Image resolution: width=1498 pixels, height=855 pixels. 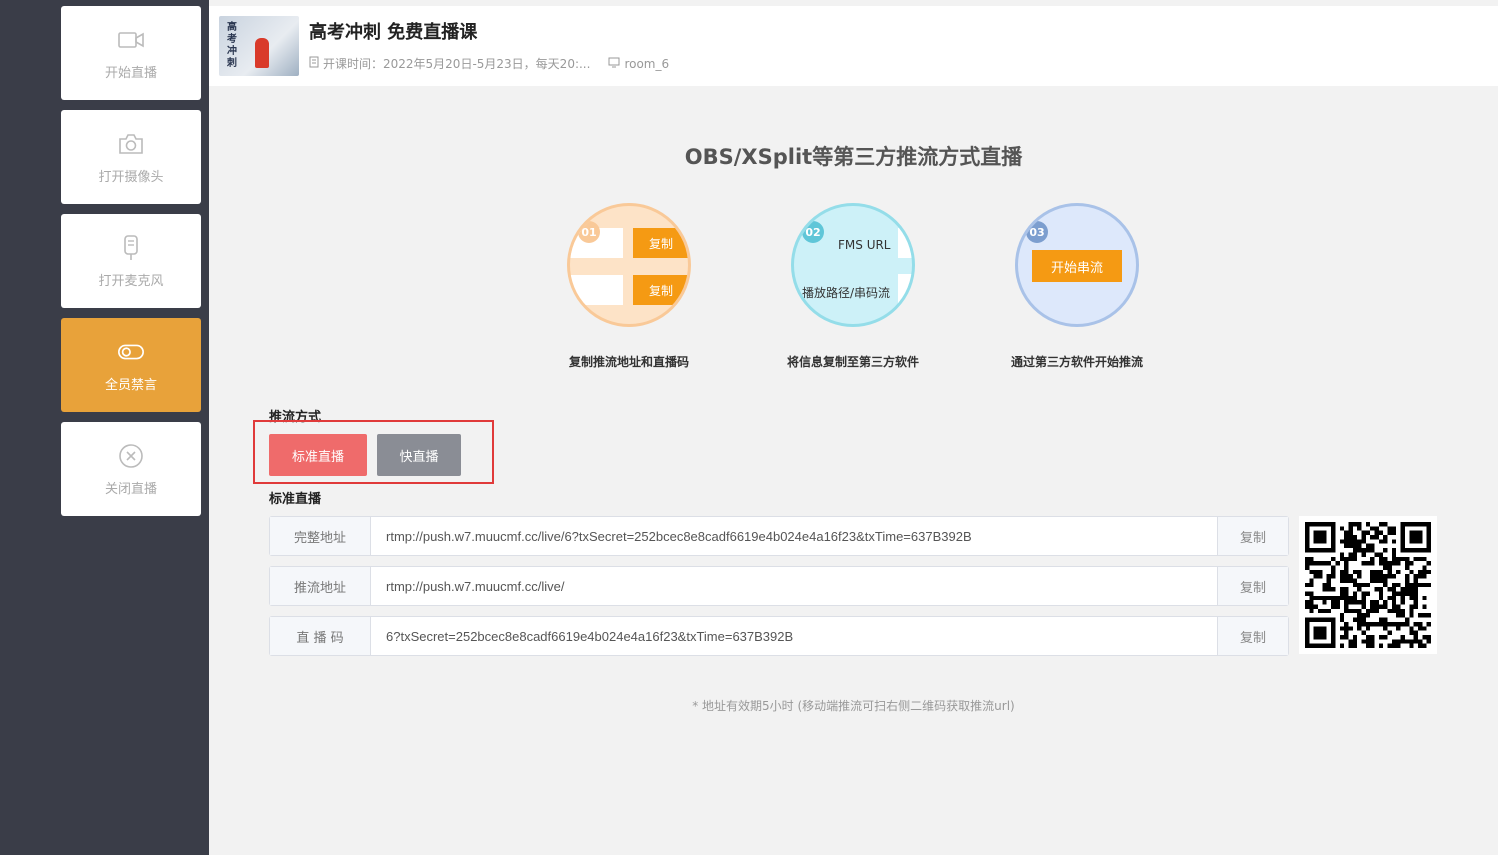 I want to click on course-meta: 开课时间：2022年5月20日-5月23日，每天20:... room_6, so click(x=489, y=63).